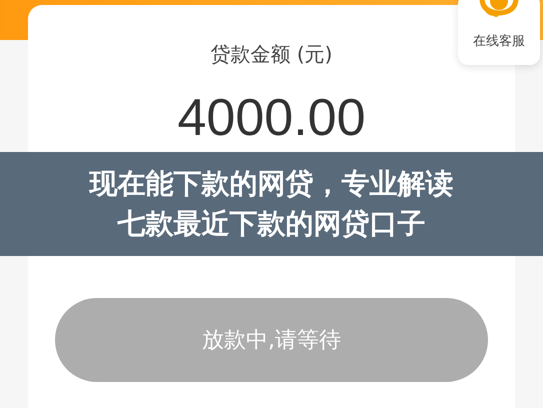 This screenshot has height=408, width=543. Describe the element at coordinates (272, 184) in the screenshot. I see `banner-title: 现在能下款的网贷，专业解读` at that location.